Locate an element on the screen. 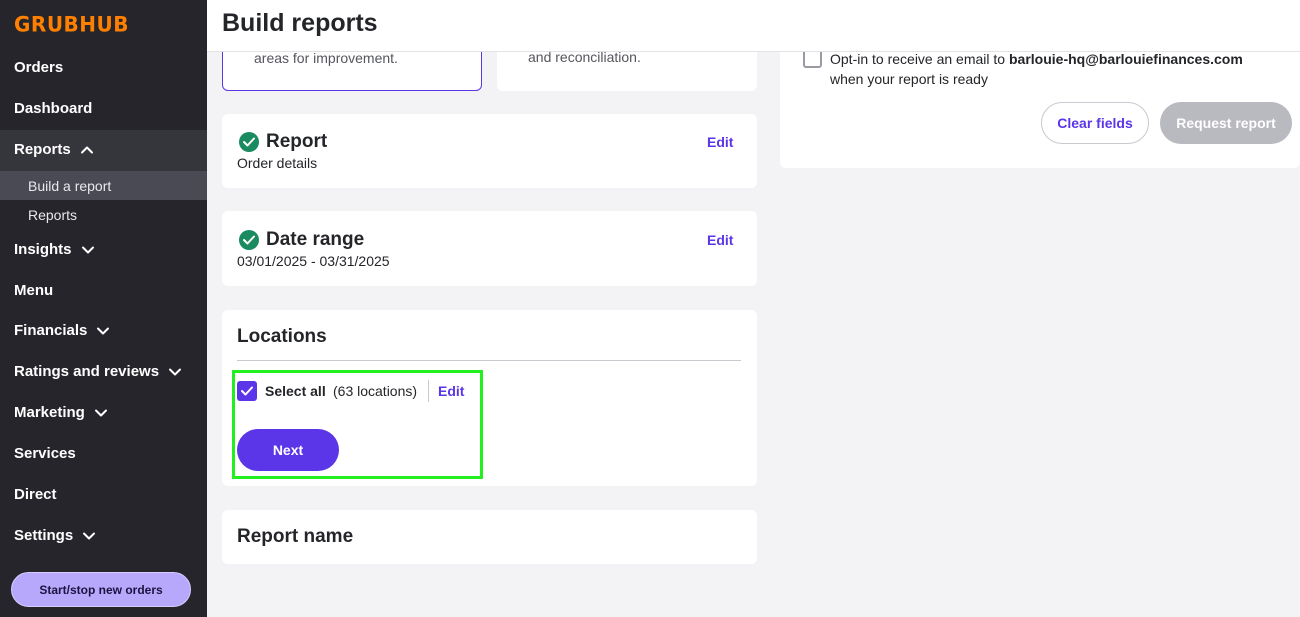 The image size is (1300, 617). sidebar-item-ratings-and-reviews: Ratings and reviews is located at coordinates (98, 371).